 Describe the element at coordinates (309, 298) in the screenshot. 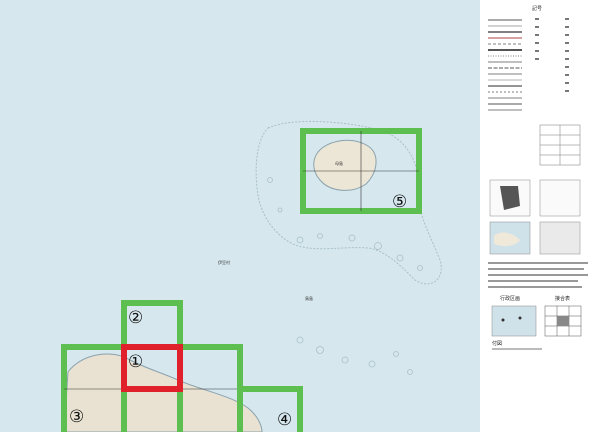

I see `place-label-tori: 鳥島` at that location.